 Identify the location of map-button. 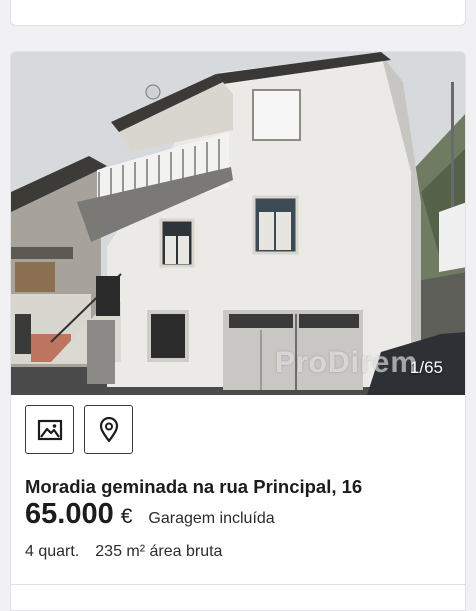
(108, 429).